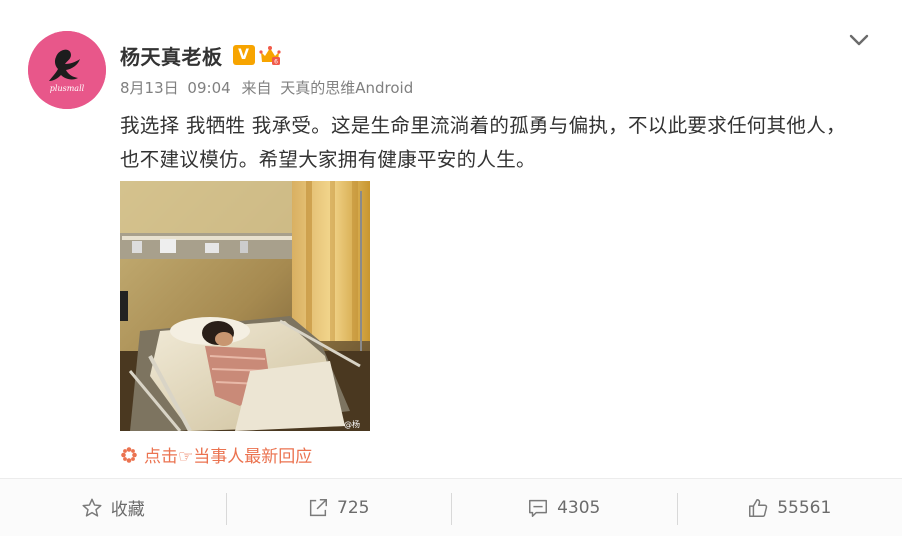 This screenshot has height=536, width=902. I want to click on like-count: 55561, so click(804, 507).